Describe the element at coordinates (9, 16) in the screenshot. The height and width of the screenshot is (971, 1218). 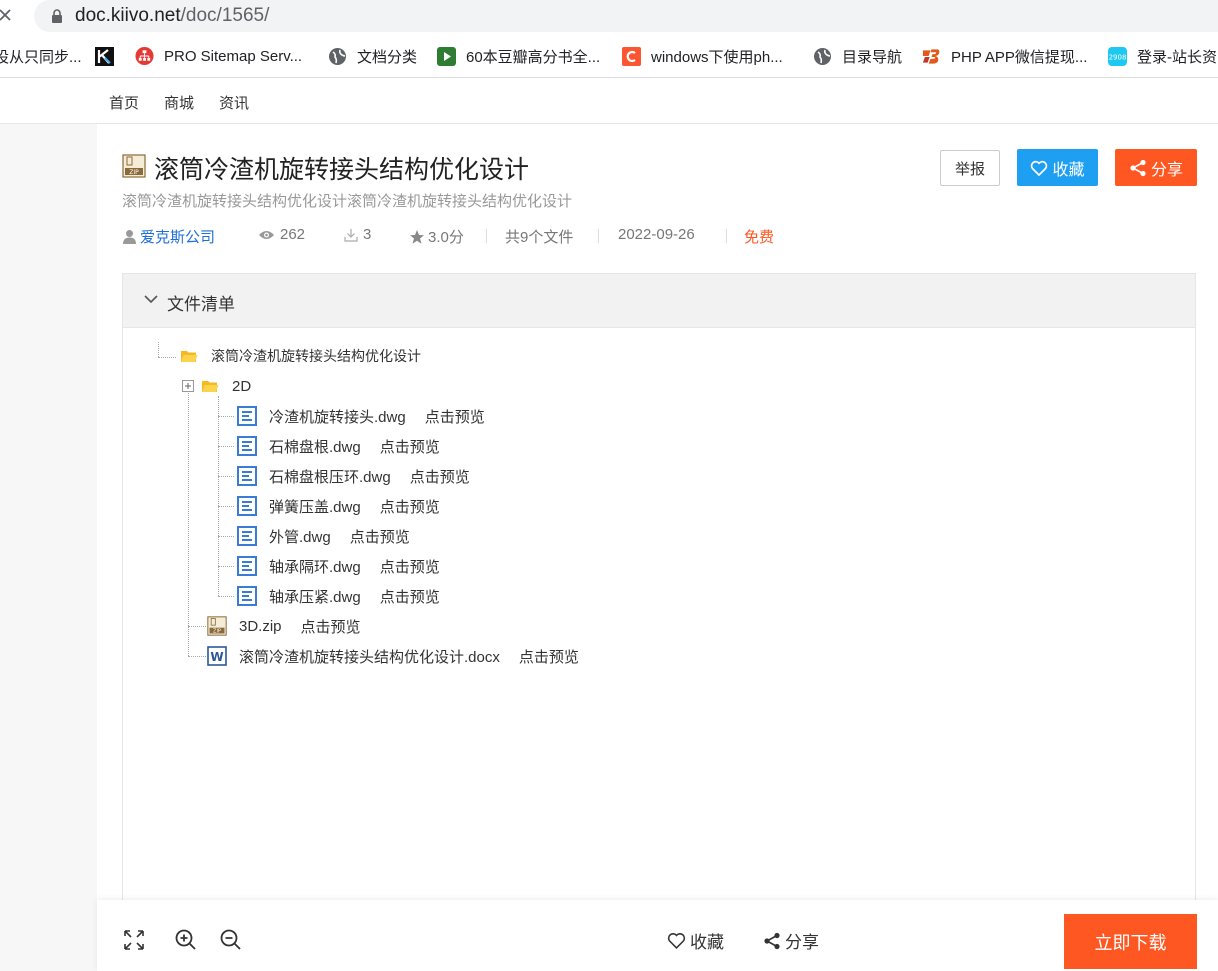
I see `close-icon` at that location.